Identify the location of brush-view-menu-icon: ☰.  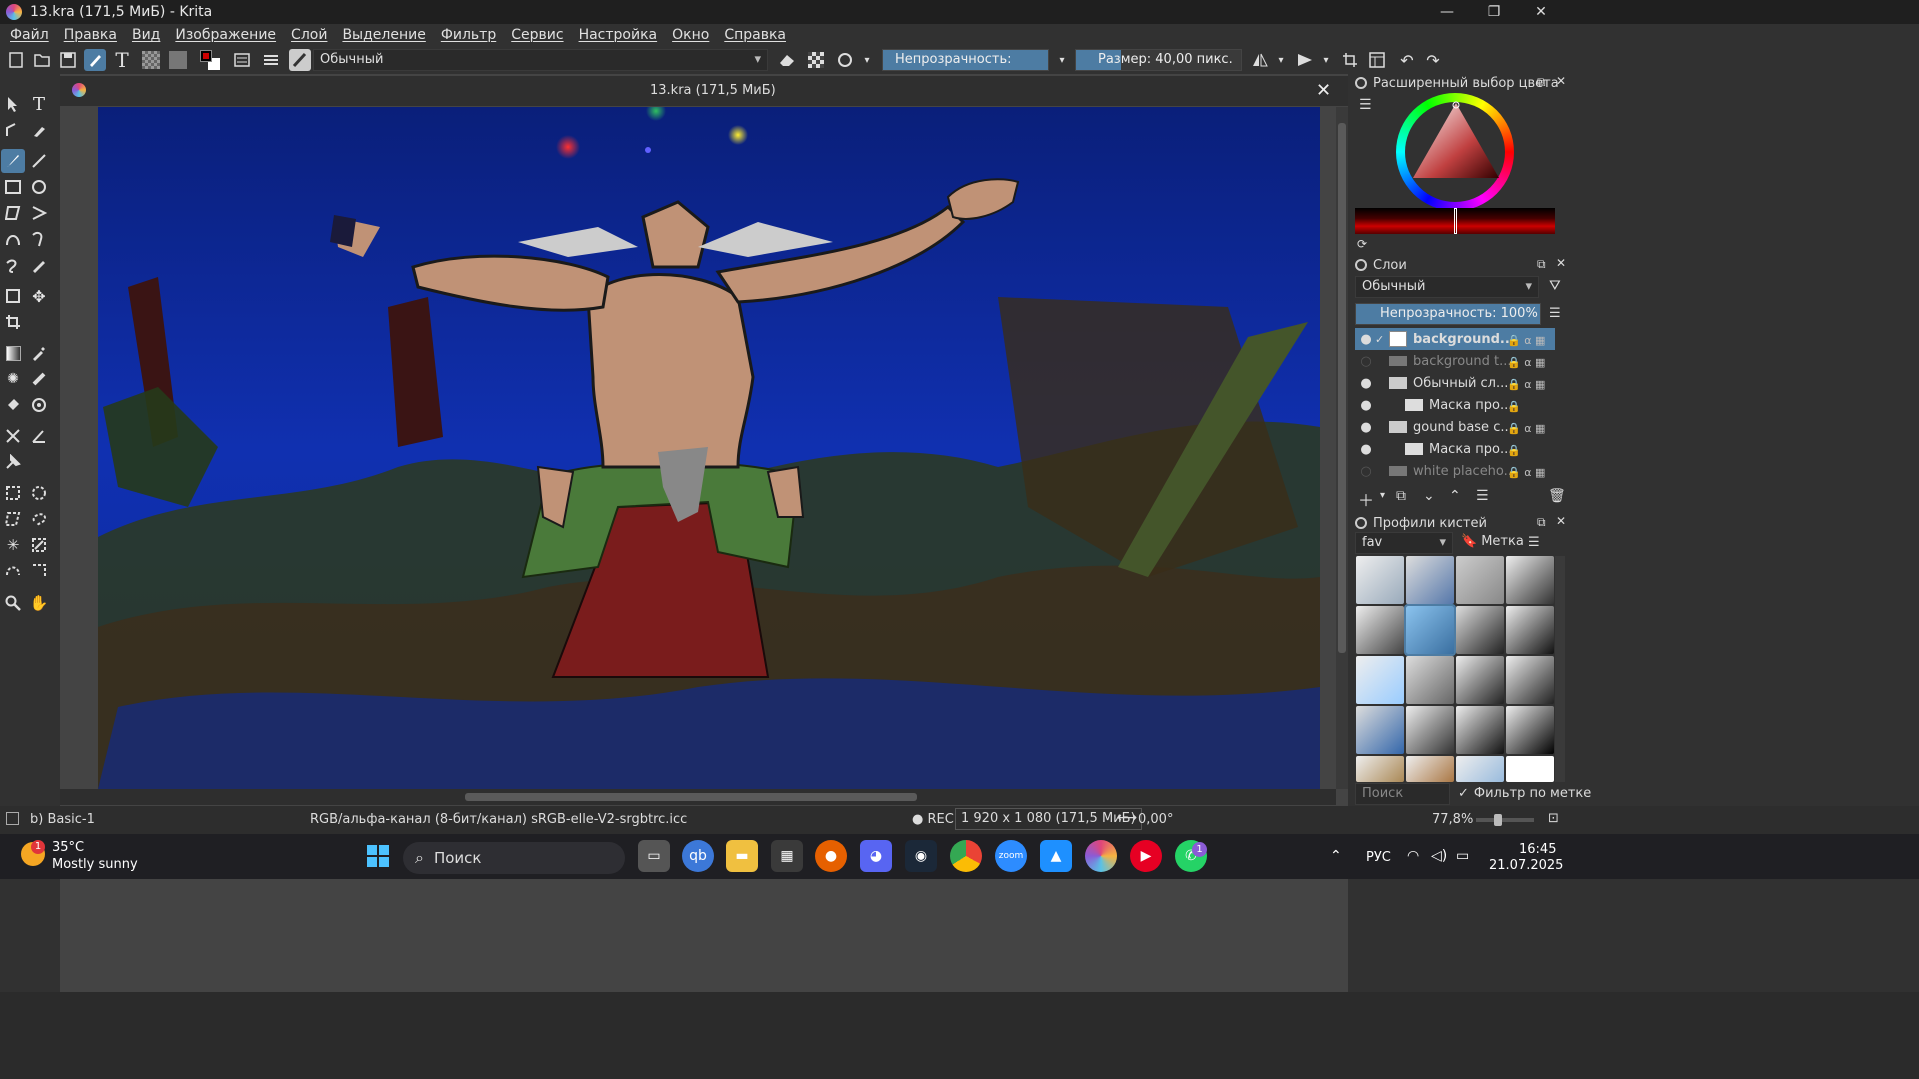
(1534, 542).